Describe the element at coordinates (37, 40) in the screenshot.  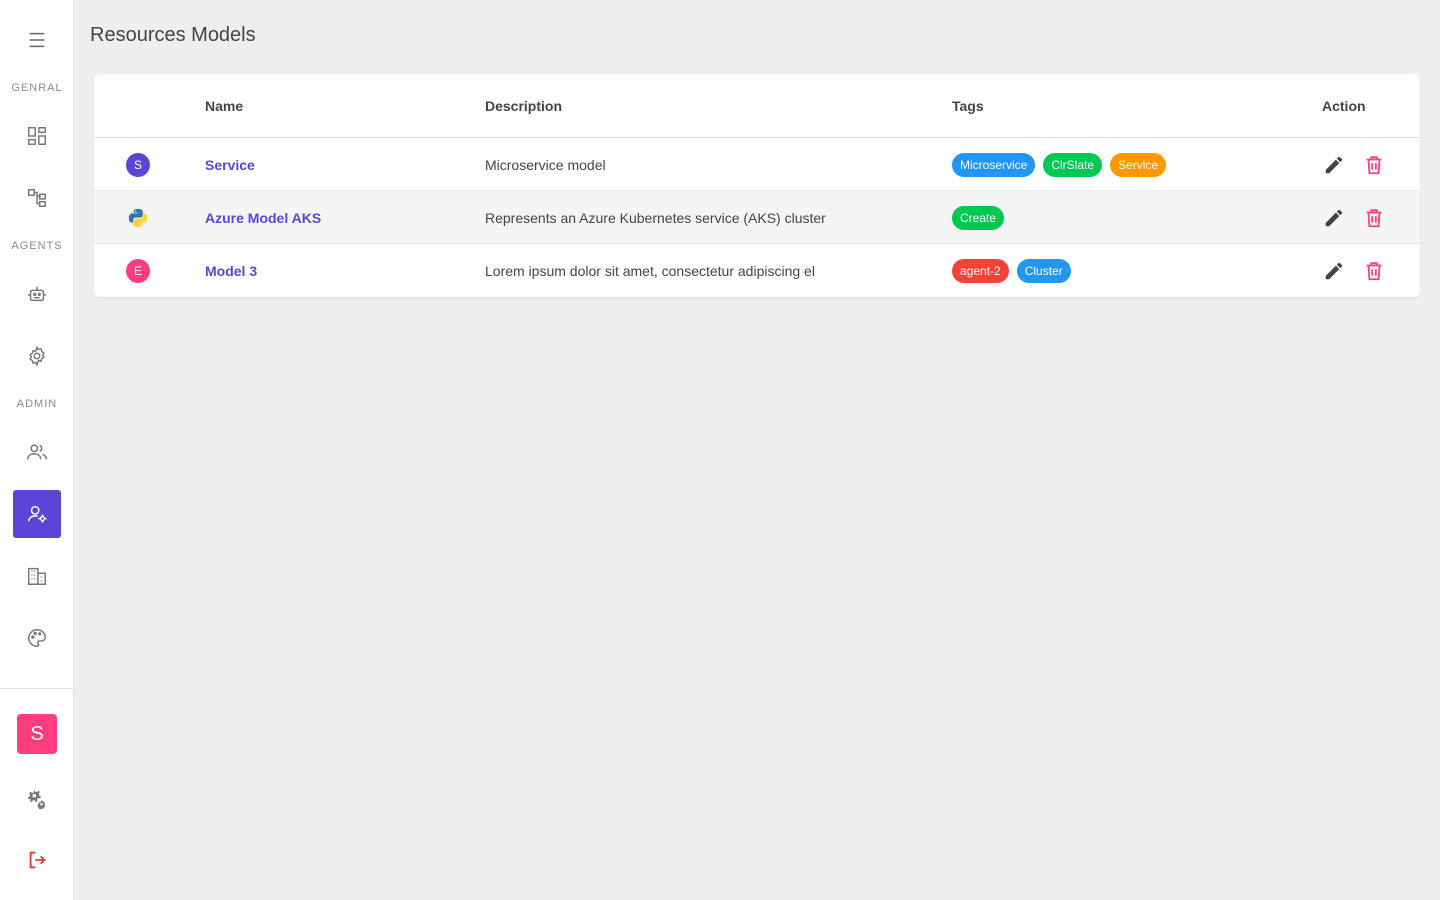
I see `menu-icon` at that location.